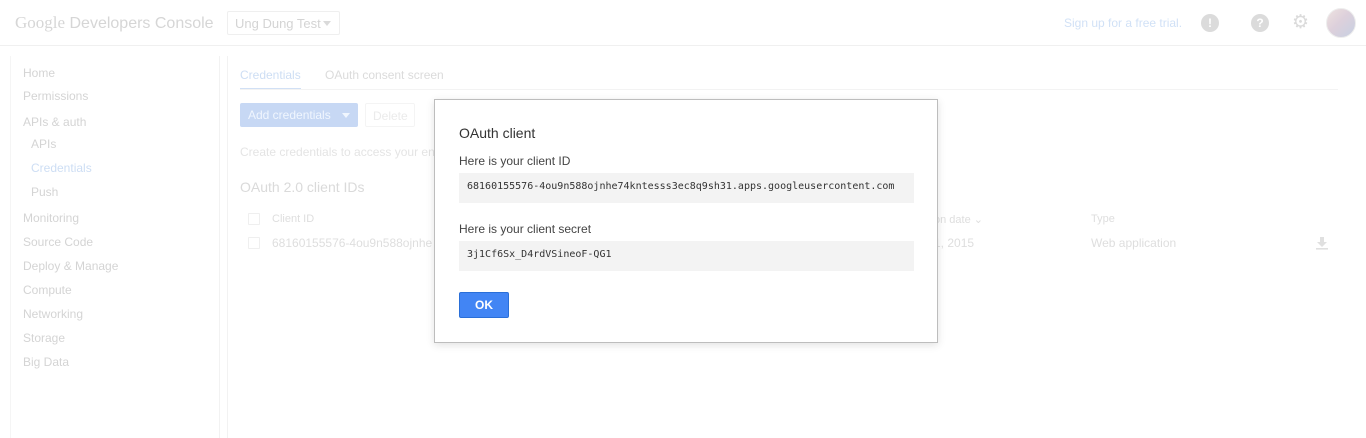  What do you see at coordinates (484, 305) in the screenshot?
I see `ok-button: OK` at bounding box center [484, 305].